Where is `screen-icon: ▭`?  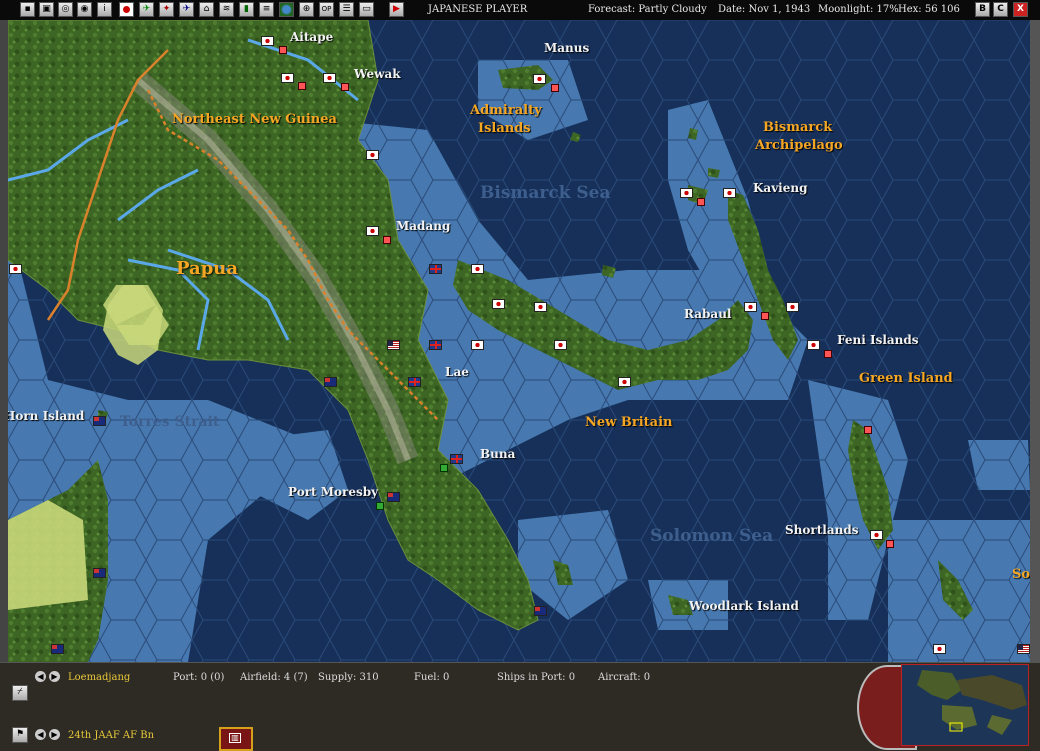 screen-icon: ▭ is located at coordinates (366, 9).